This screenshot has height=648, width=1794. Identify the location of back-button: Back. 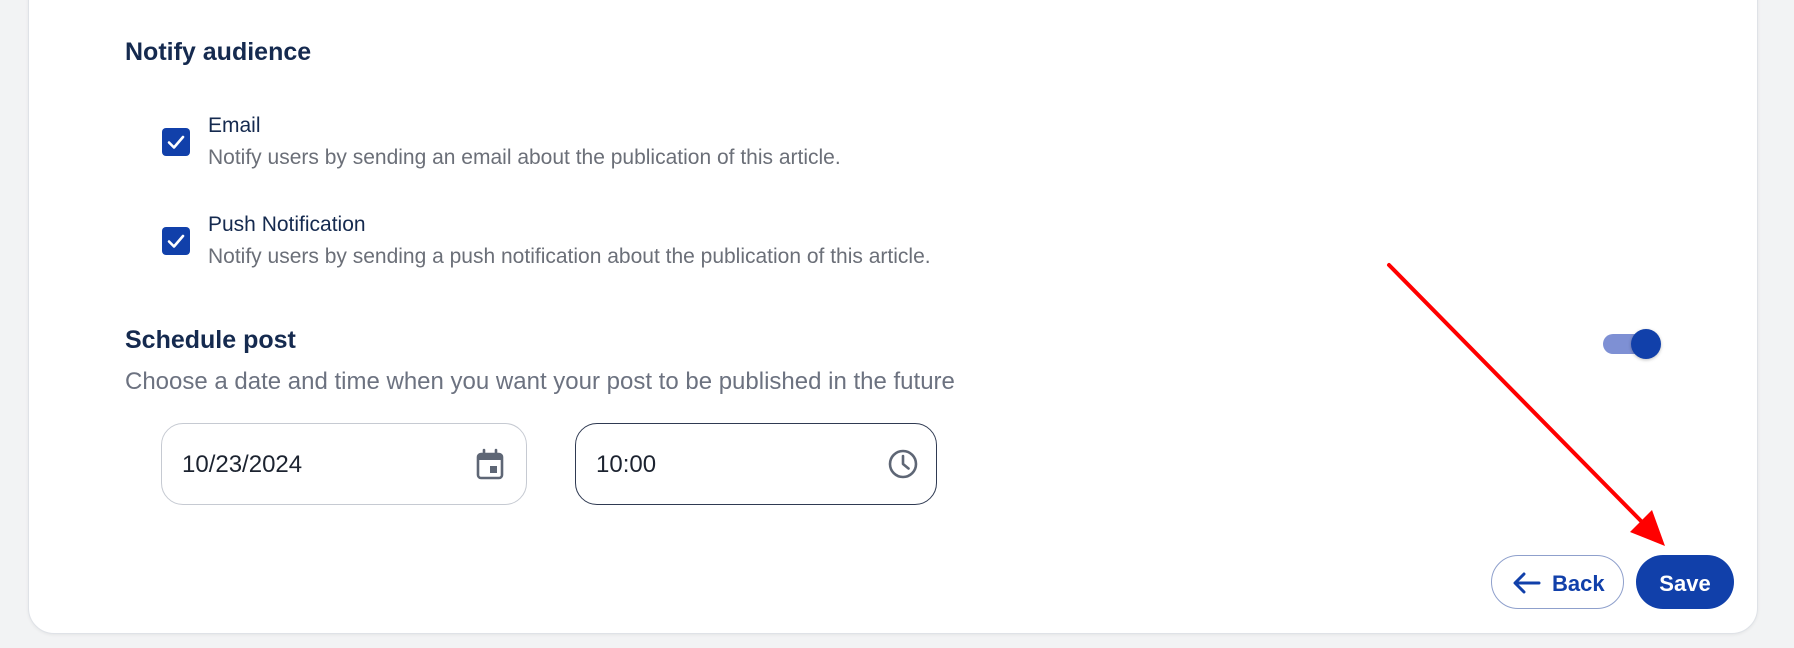
(1557, 582).